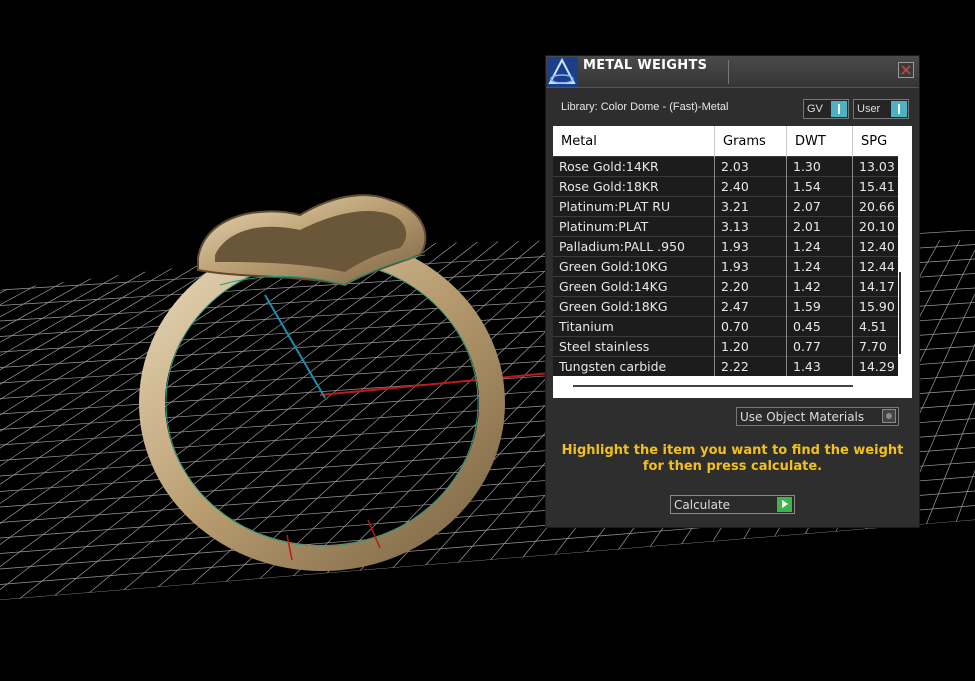 The image size is (975, 681). Describe the element at coordinates (750, 226) in the screenshot. I see `cell-grams: 3.13` at that location.